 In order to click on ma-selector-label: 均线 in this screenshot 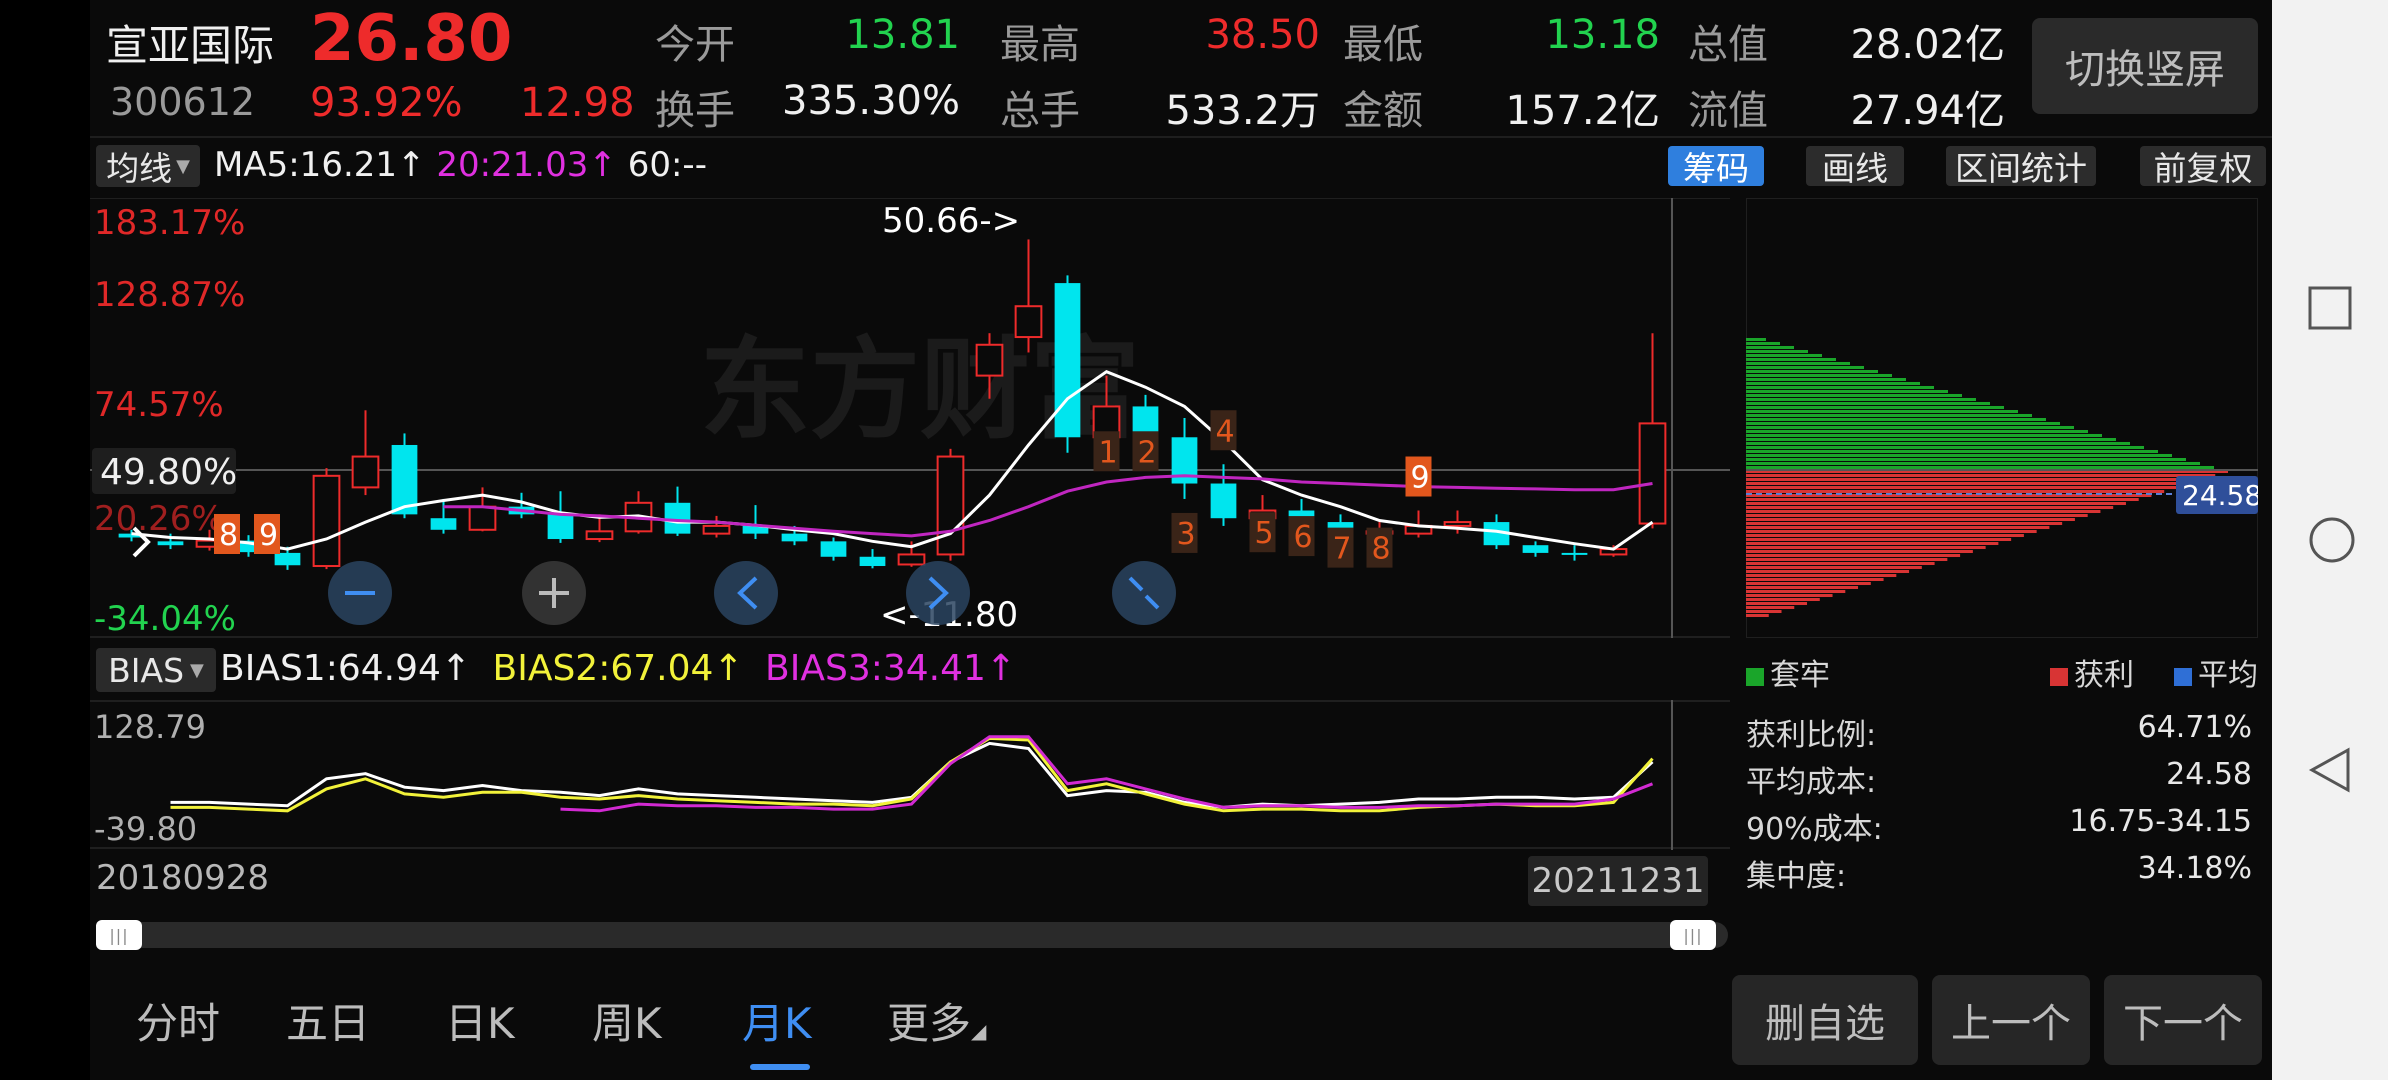, I will do `click(139, 168)`.